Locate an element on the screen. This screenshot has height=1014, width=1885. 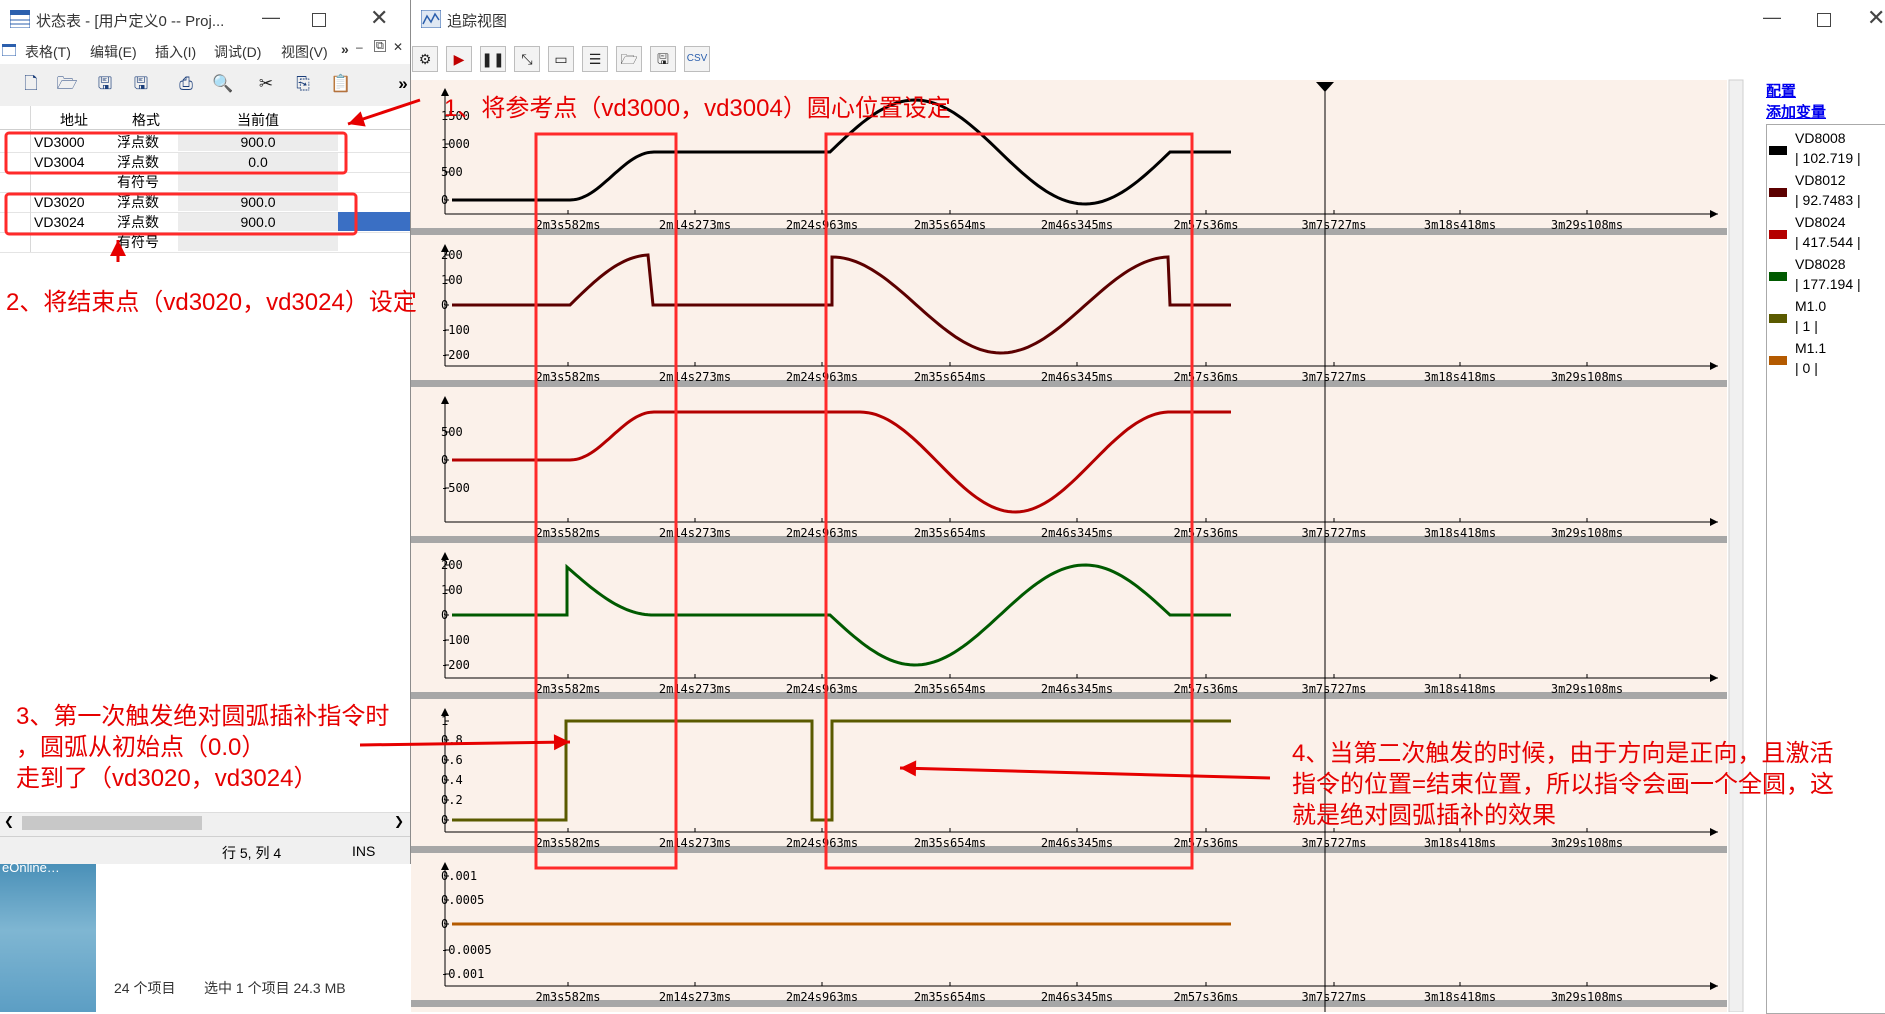
add-variable-link: 添加变量 is located at coordinates (1796, 111).